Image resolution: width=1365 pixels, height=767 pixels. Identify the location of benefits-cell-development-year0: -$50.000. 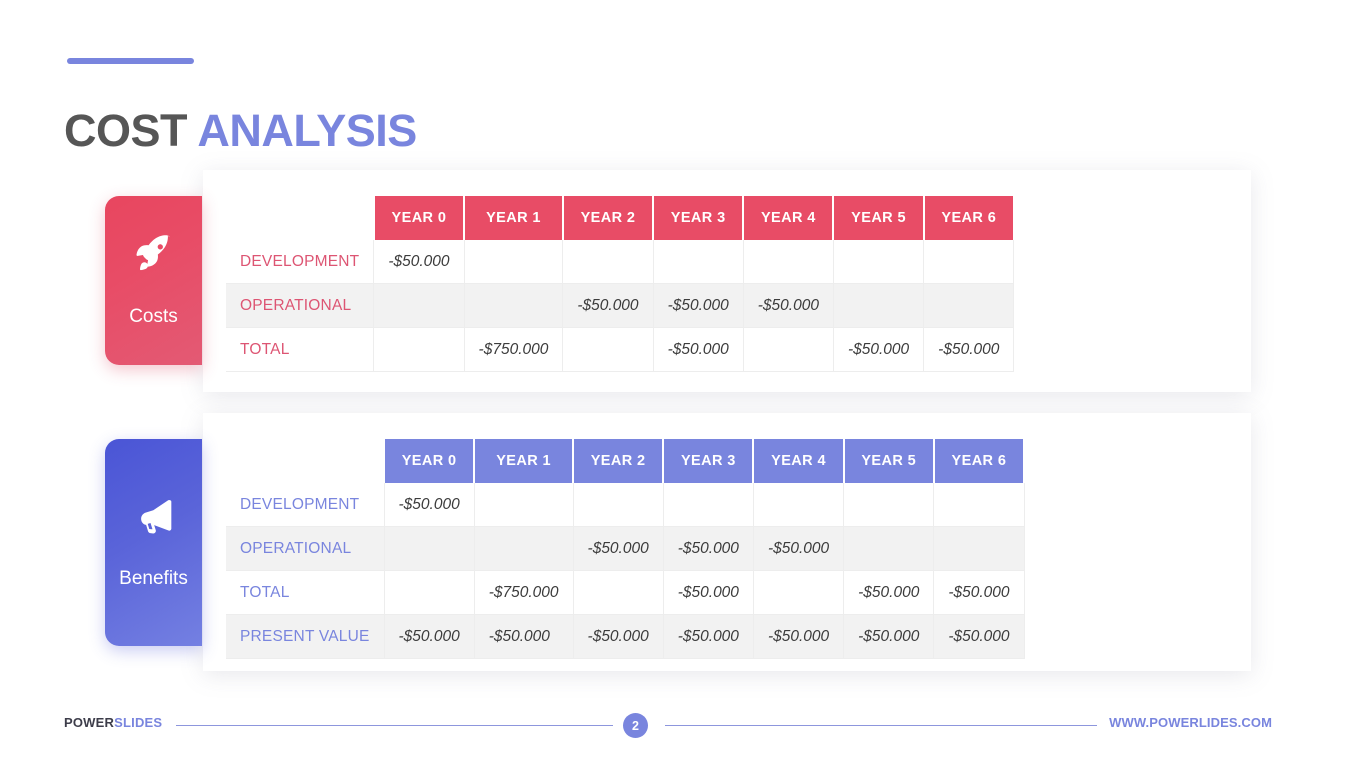
(429, 505).